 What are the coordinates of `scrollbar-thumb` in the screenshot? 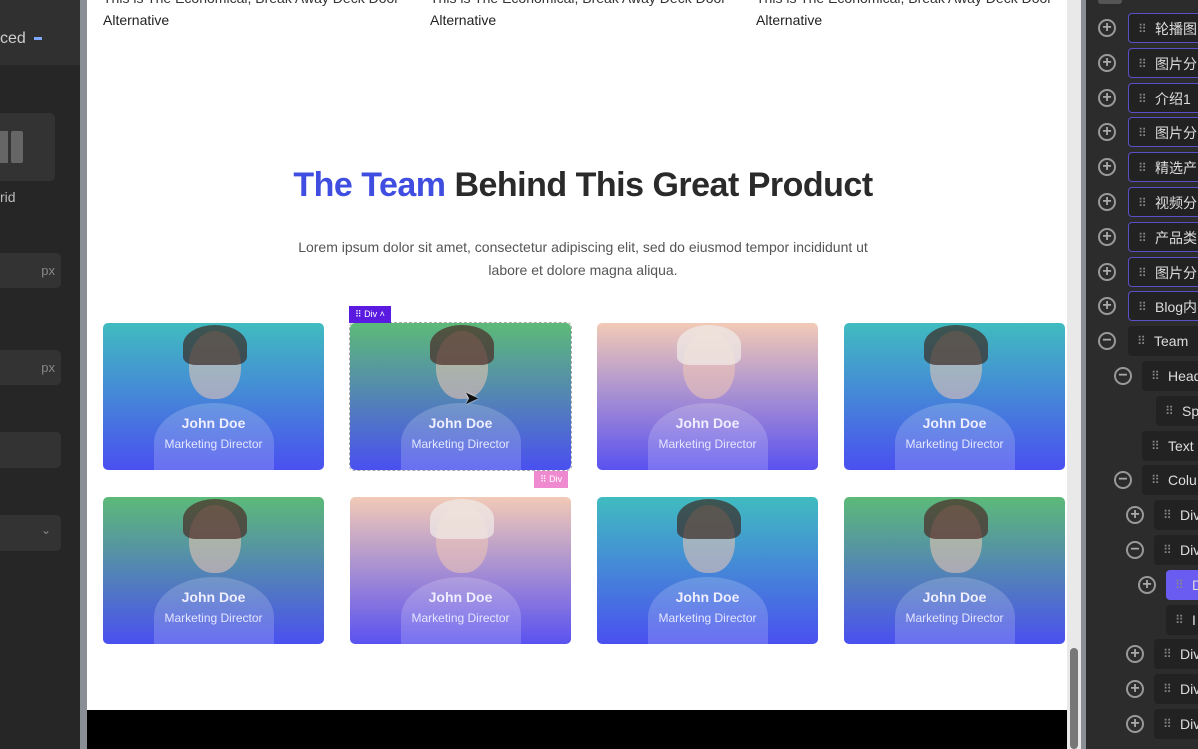 It's located at (1074, 698).